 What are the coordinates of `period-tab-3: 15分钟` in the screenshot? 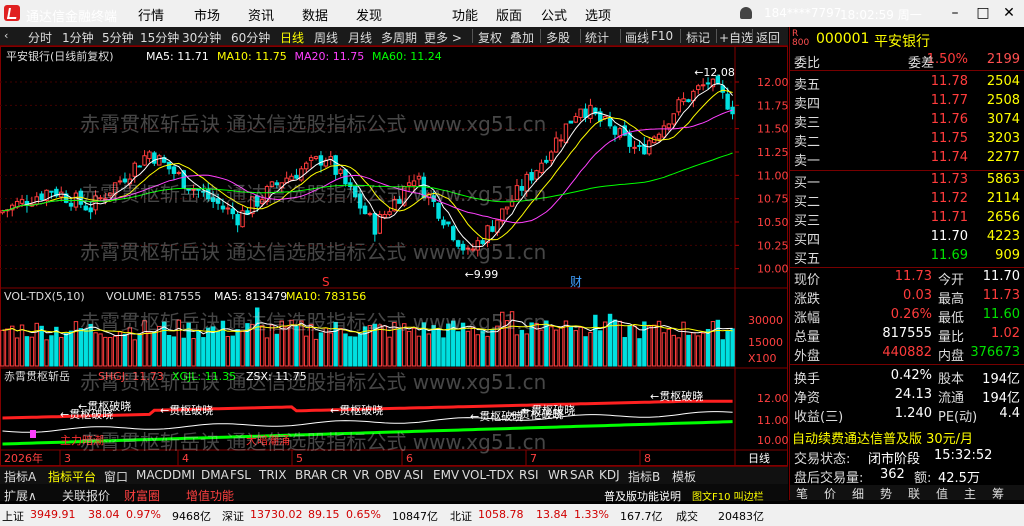 It's located at (159, 37).